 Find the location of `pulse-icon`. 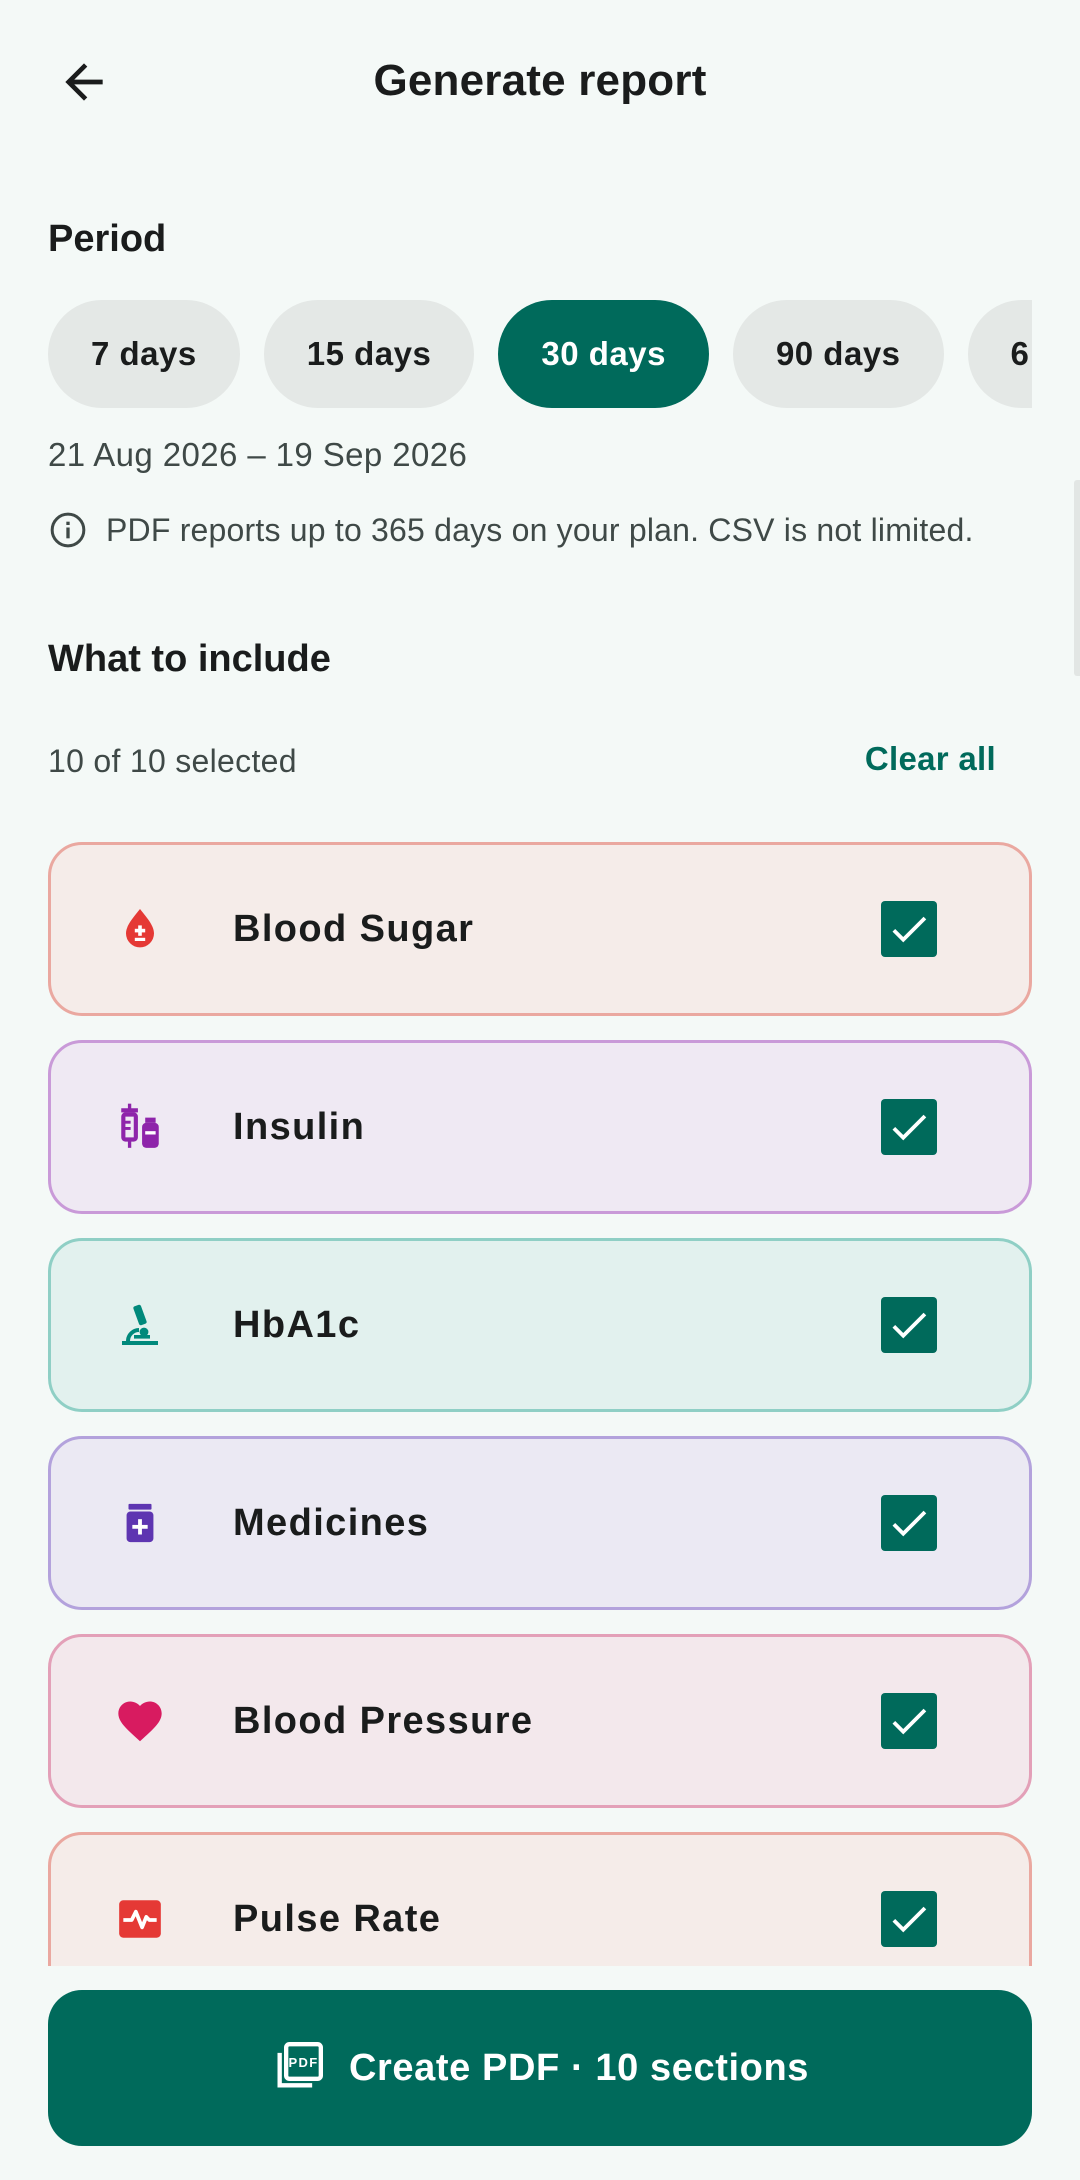

pulse-icon is located at coordinates (140, 1919).